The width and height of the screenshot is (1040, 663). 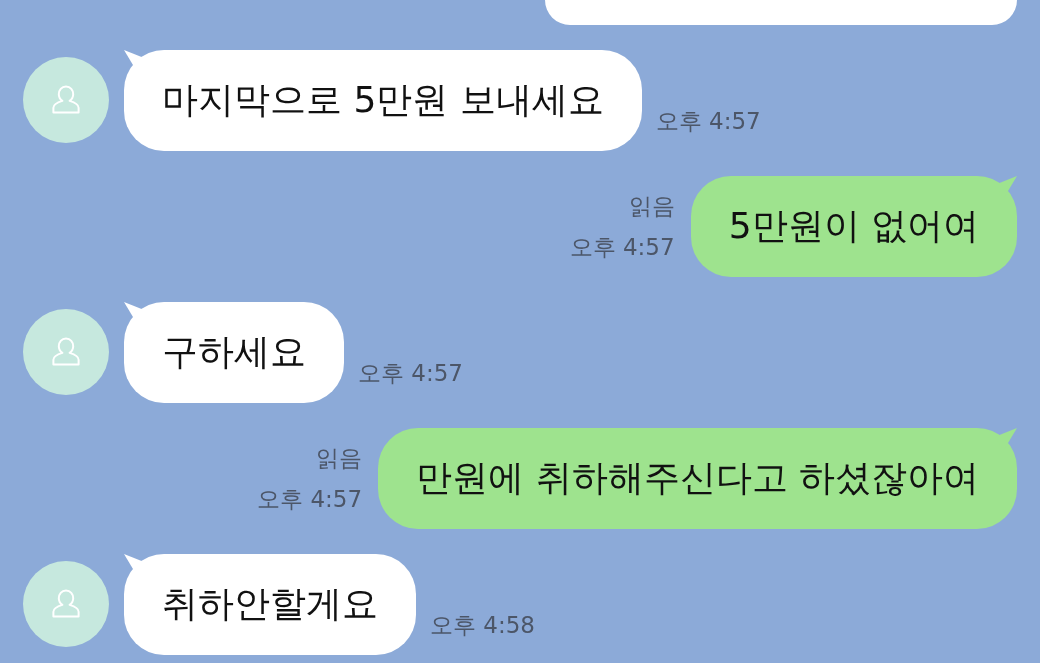 I want to click on message-bubble: 구하세요, so click(x=234, y=352).